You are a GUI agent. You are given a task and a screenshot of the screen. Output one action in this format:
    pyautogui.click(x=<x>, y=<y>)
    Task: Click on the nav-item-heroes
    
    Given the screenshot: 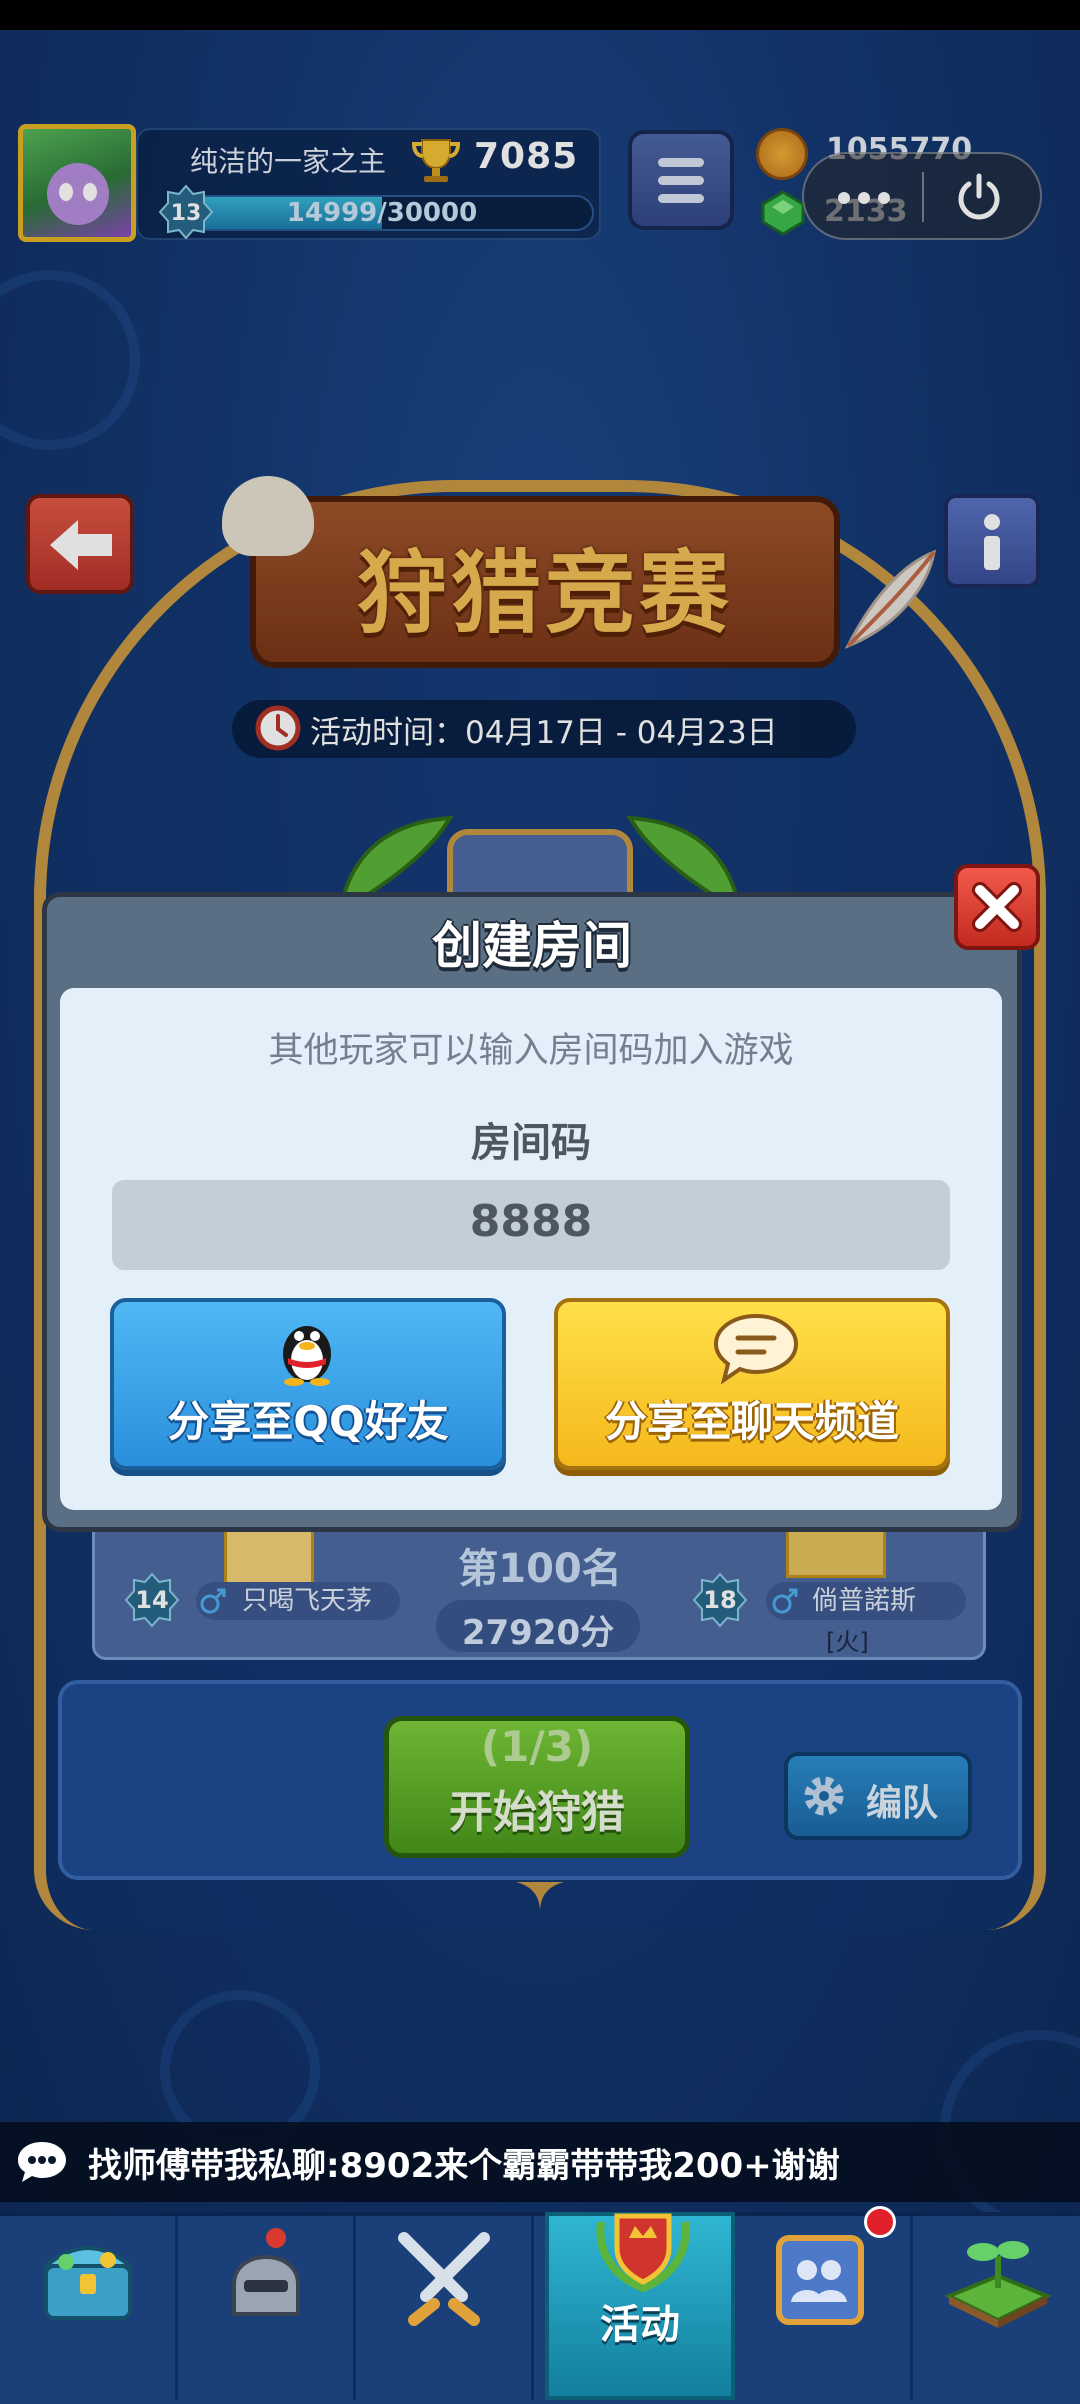 What is the action you would take?
    pyautogui.click(x=267, y=2308)
    